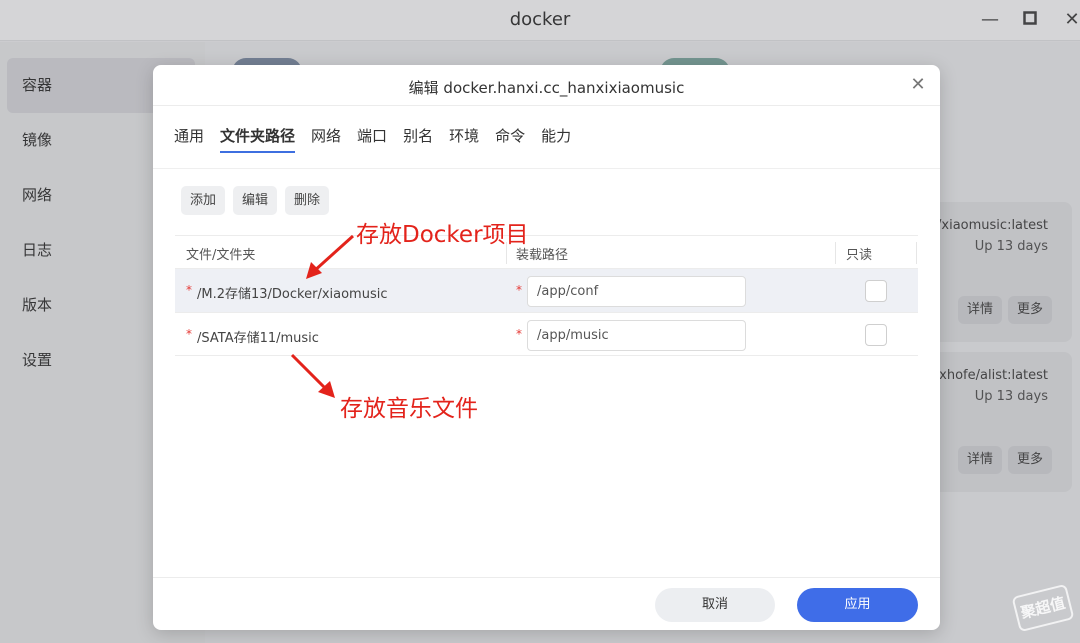  I want to click on table-row: * /SATA存储11/music *, so click(546, 334).